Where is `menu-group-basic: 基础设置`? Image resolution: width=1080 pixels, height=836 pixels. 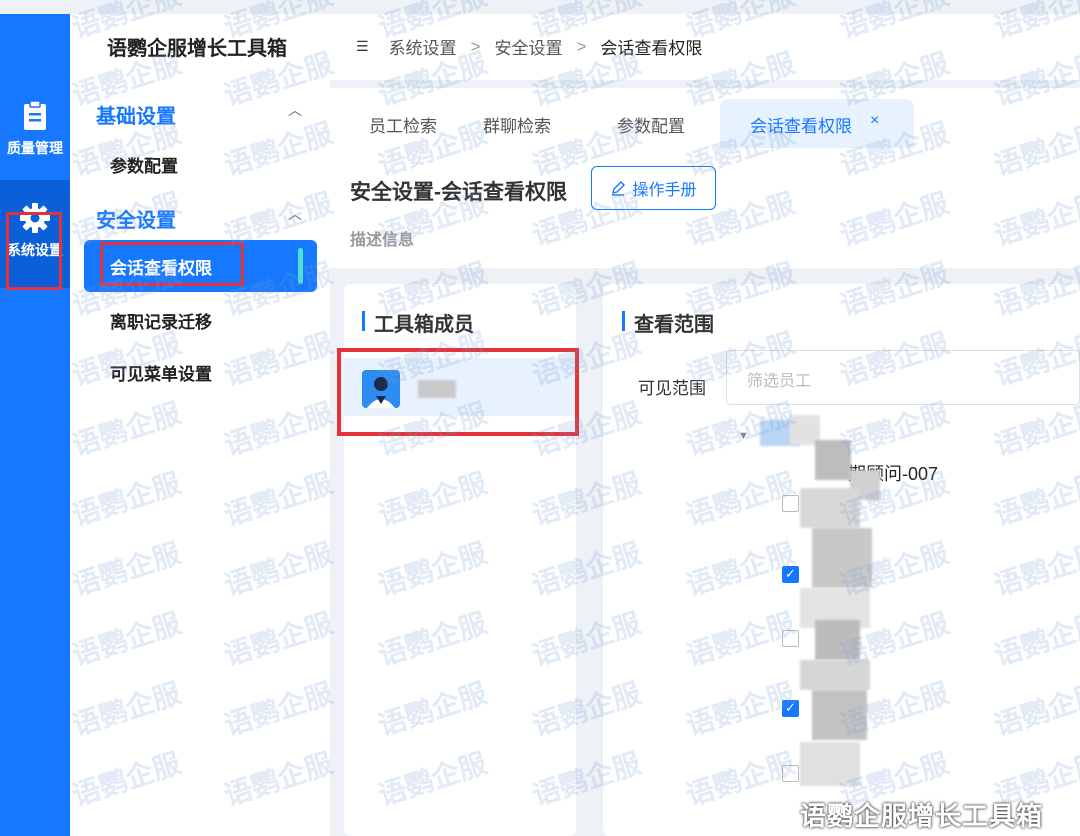 menu-group-basic: 基础设置 is located at coordinates (136, 114).